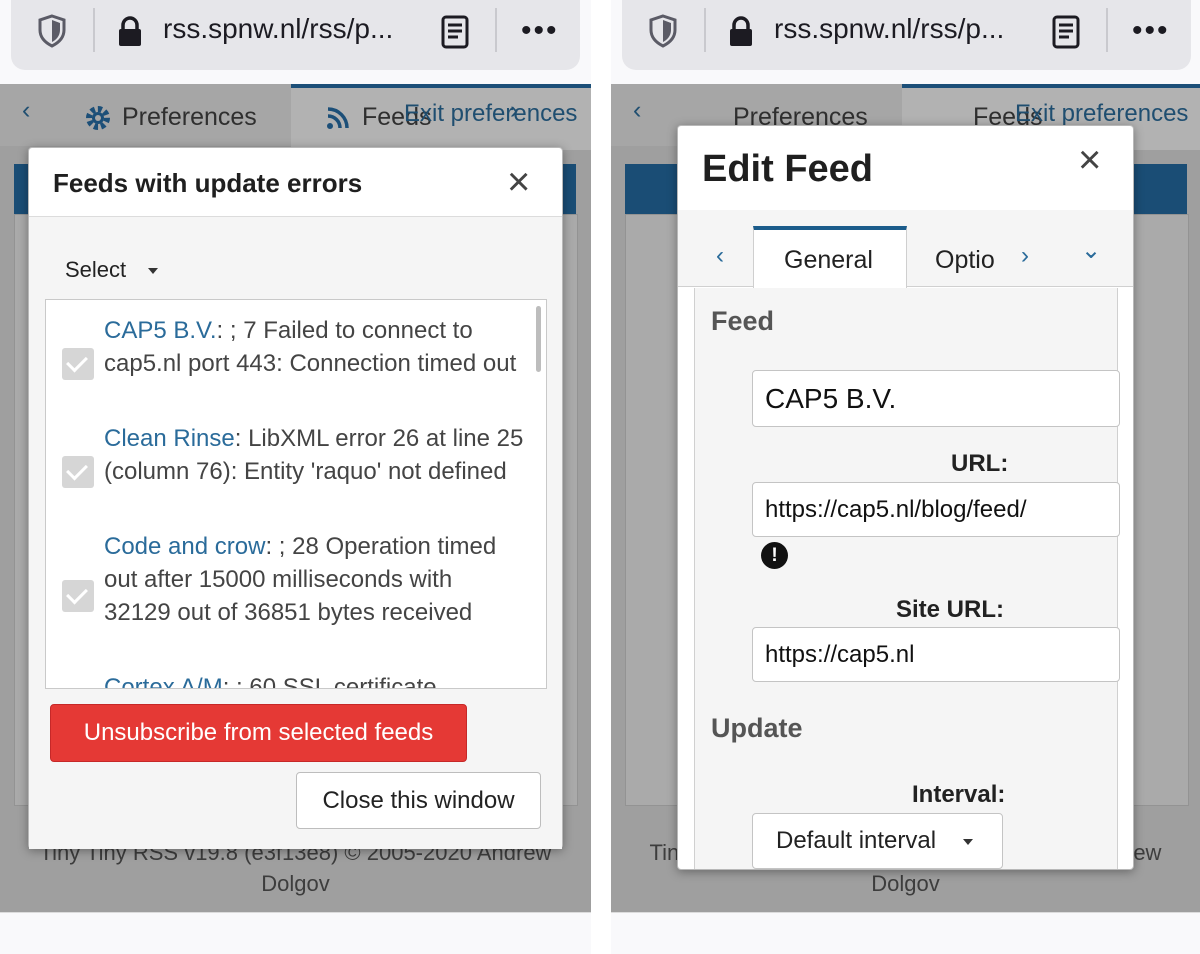  What do you see at coordinates (295, 117) in the screenshot?
I see `preferences-tabs: ‹ Preferences Feeds Exit preferences ›` at bounding box center [295, 117].